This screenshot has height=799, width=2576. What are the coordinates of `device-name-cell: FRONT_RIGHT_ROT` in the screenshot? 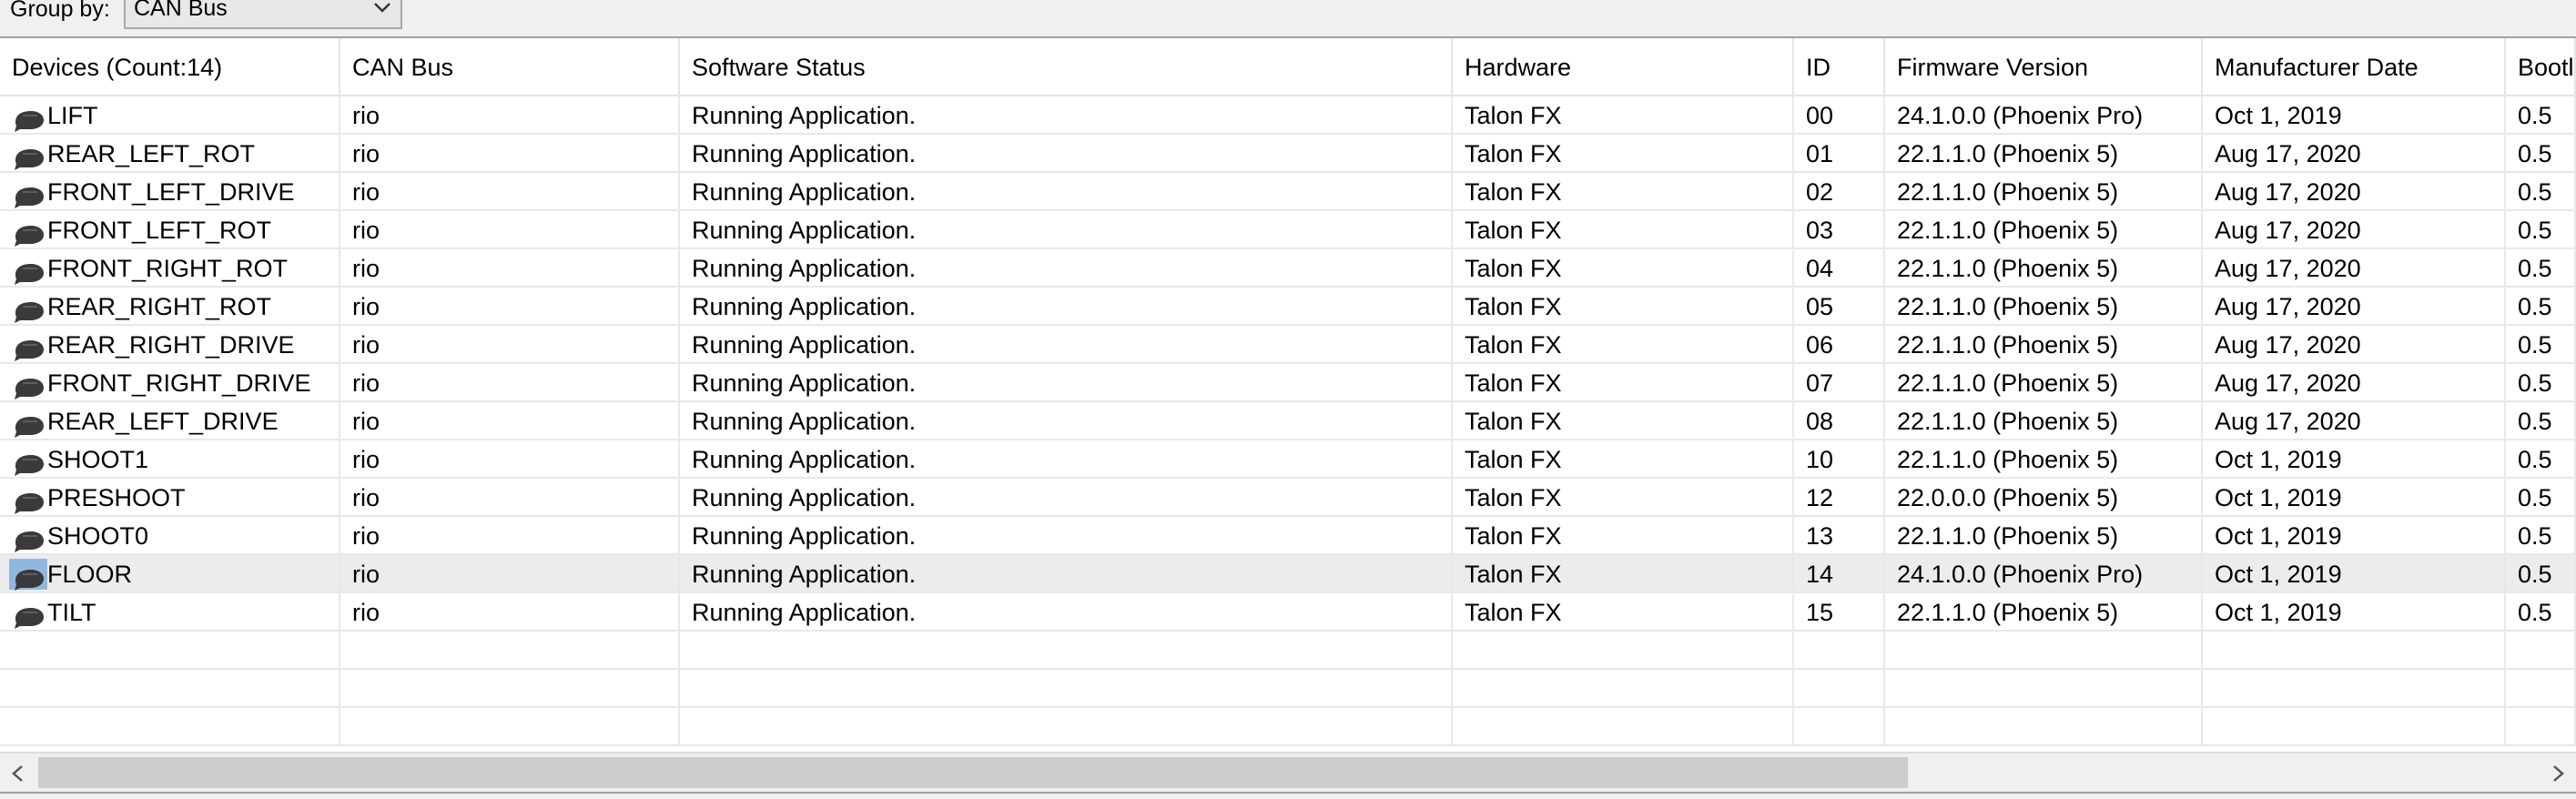 It's located at (170, 268).